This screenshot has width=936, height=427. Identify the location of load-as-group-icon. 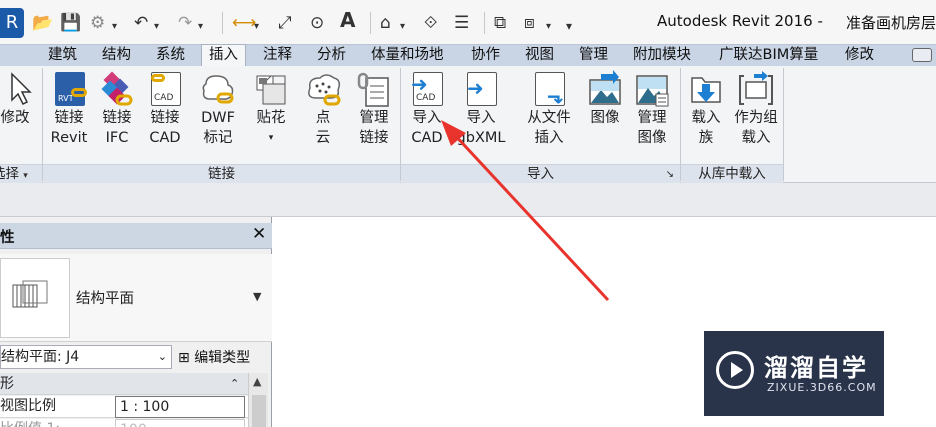
(756, 89).